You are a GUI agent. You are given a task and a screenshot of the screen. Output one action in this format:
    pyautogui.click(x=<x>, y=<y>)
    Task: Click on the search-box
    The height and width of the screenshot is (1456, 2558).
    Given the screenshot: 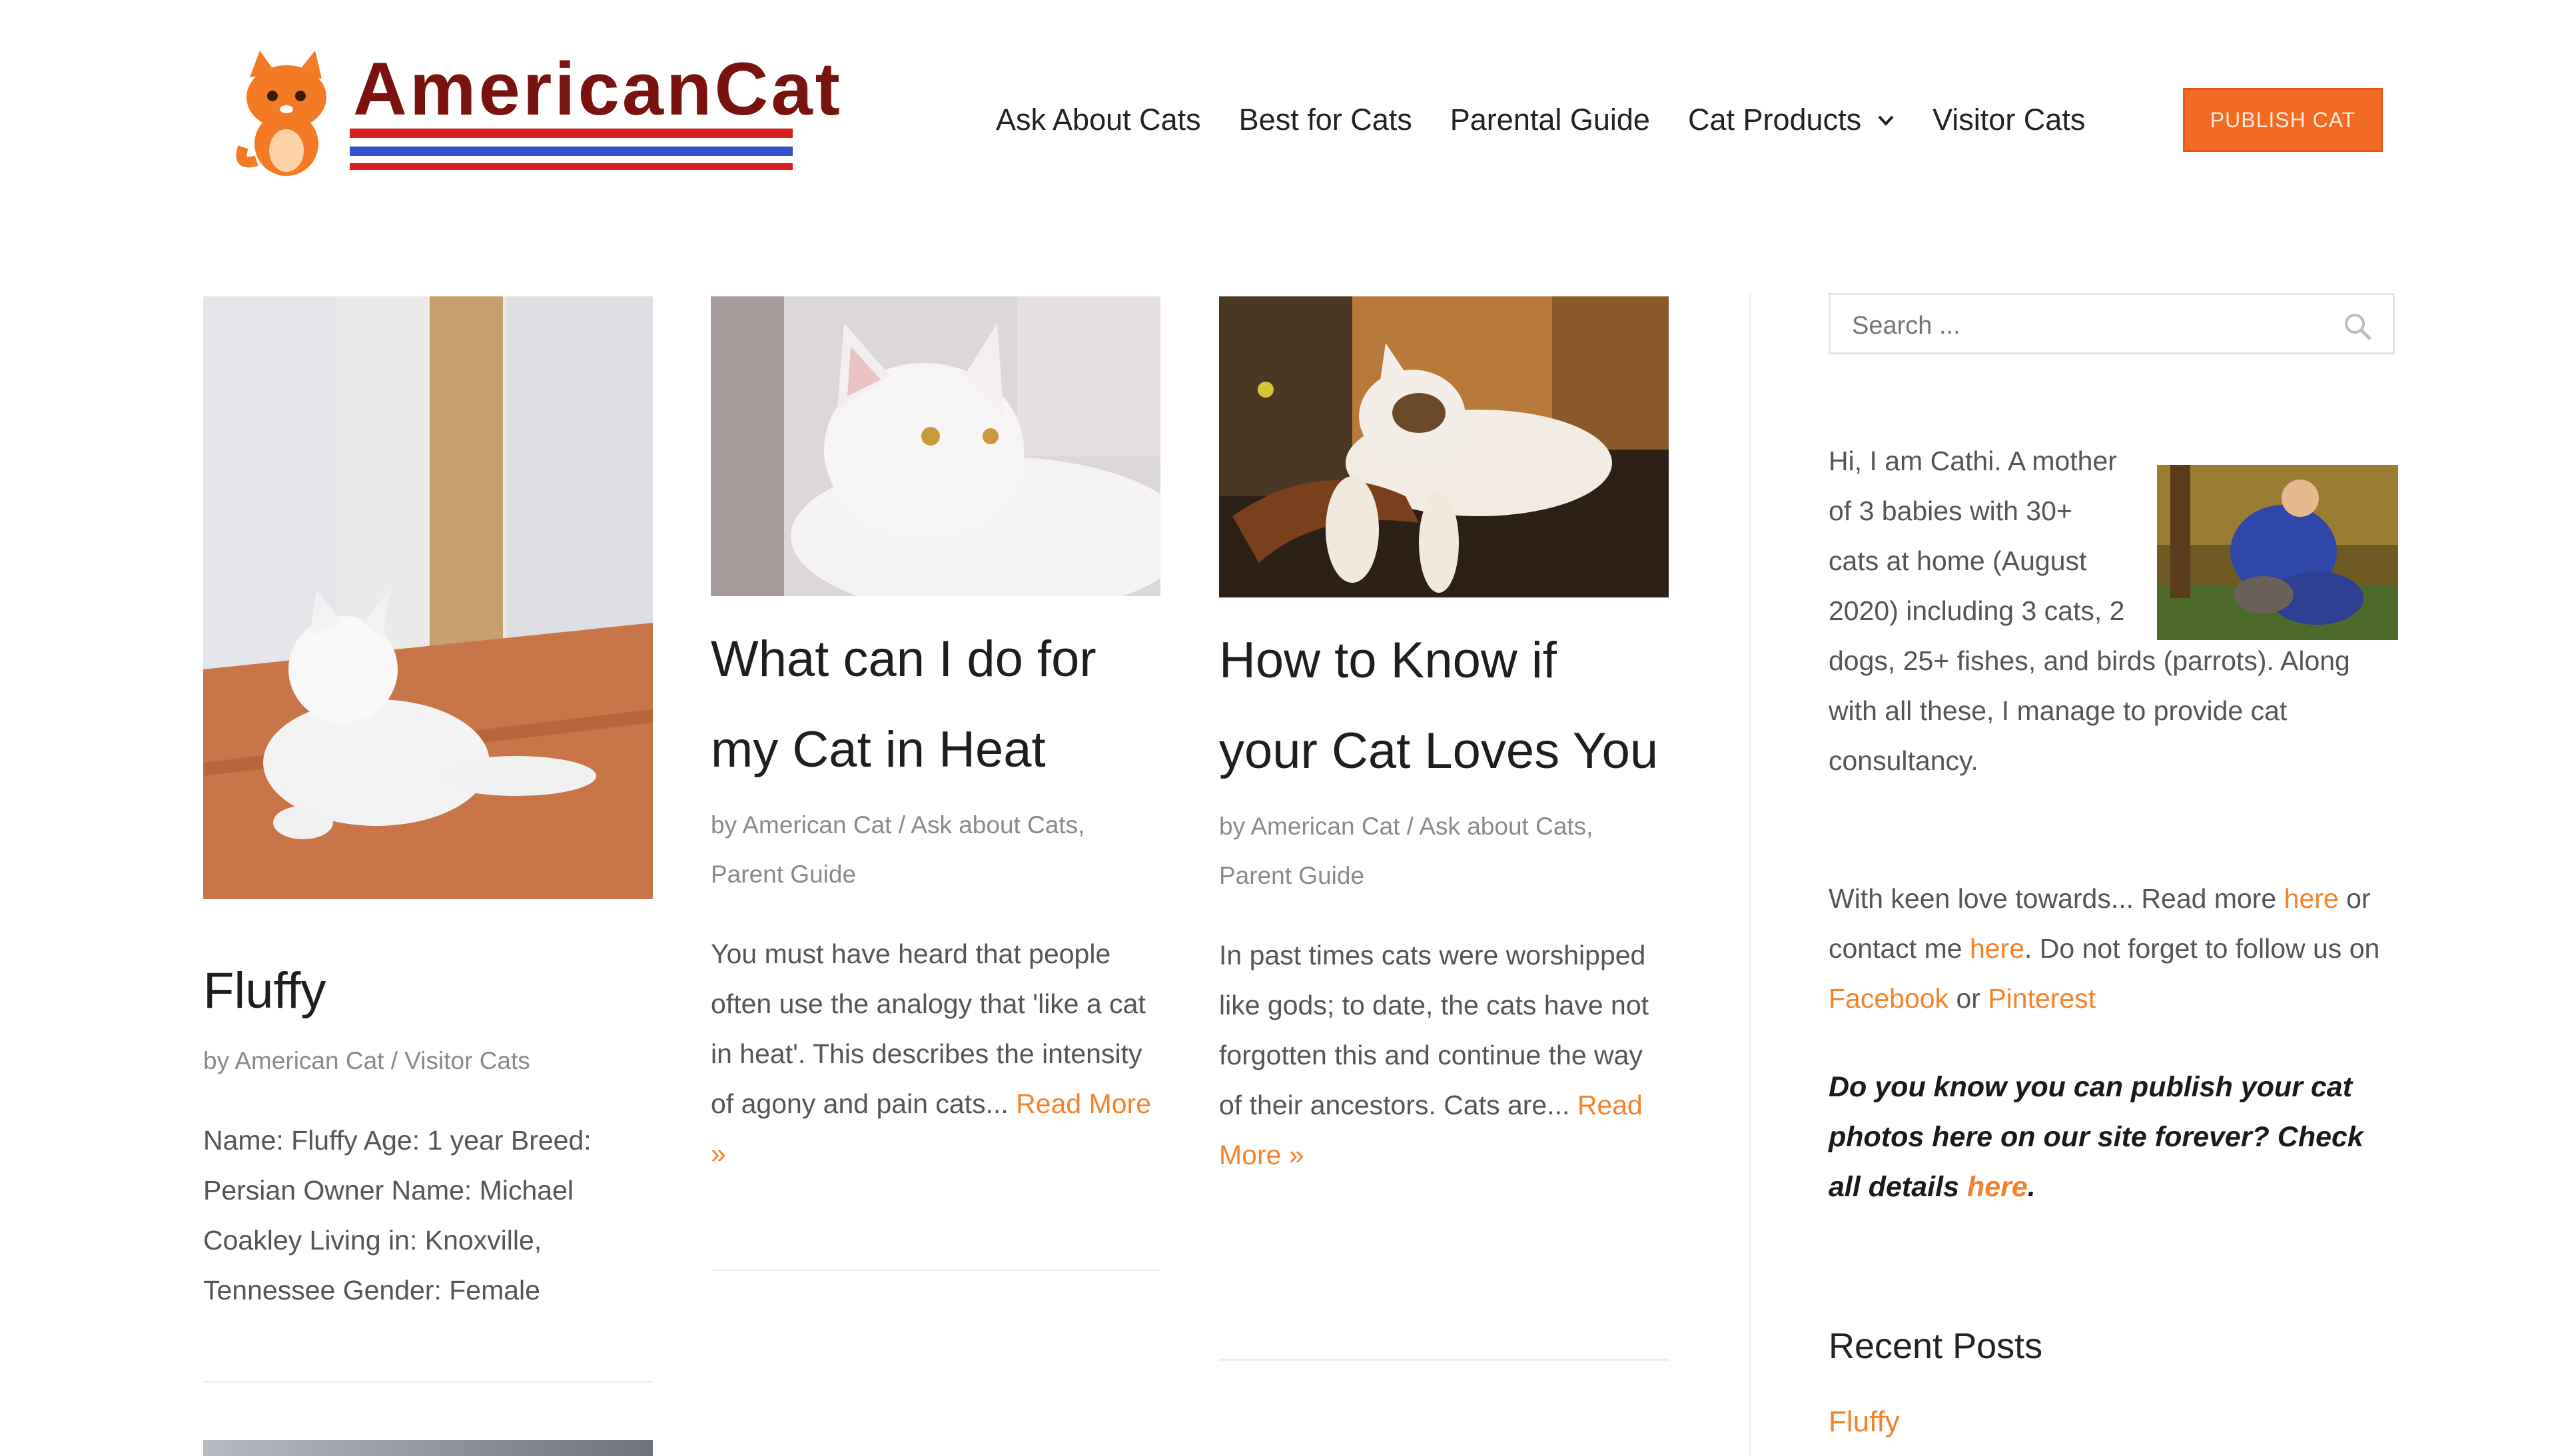 What is the action you would take?
    pyautogui.click(x=2112, y=323)
    